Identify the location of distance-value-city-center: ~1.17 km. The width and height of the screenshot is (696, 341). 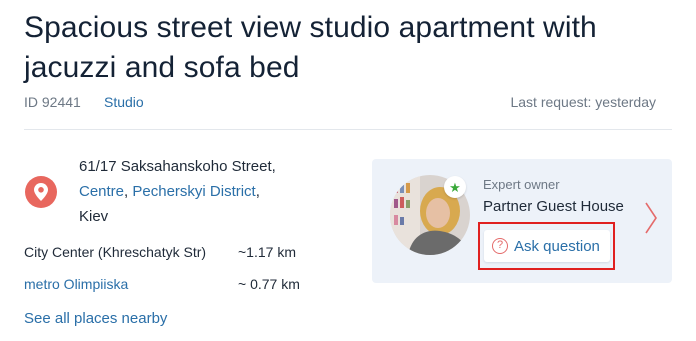
(267, 252).